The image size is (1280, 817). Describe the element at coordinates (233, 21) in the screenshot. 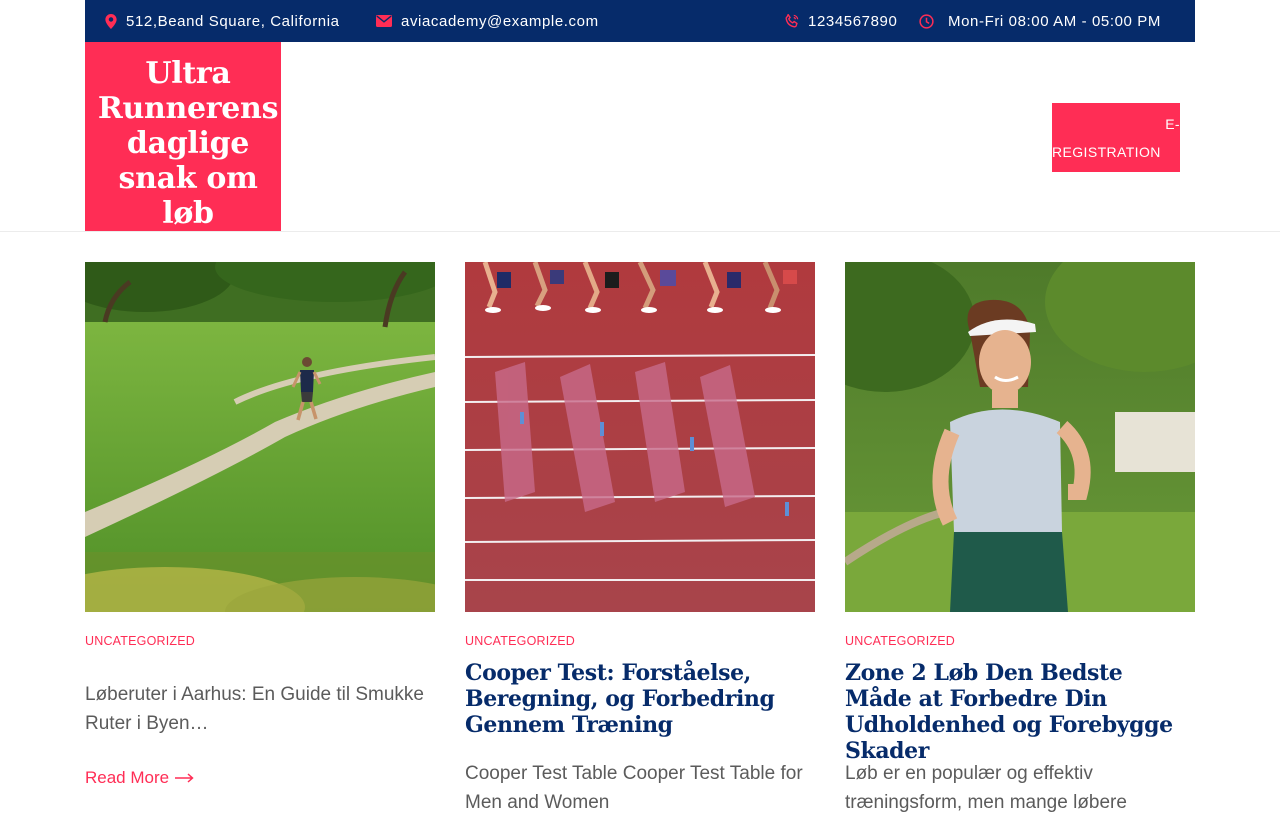

I see `address-text: 512,Beand Square, California` at that location.